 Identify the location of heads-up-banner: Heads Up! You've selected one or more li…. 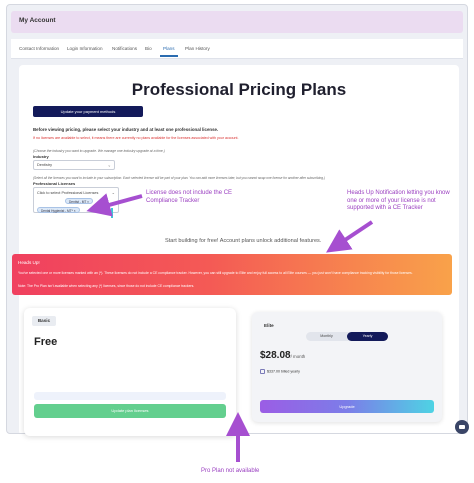
(232, 274).